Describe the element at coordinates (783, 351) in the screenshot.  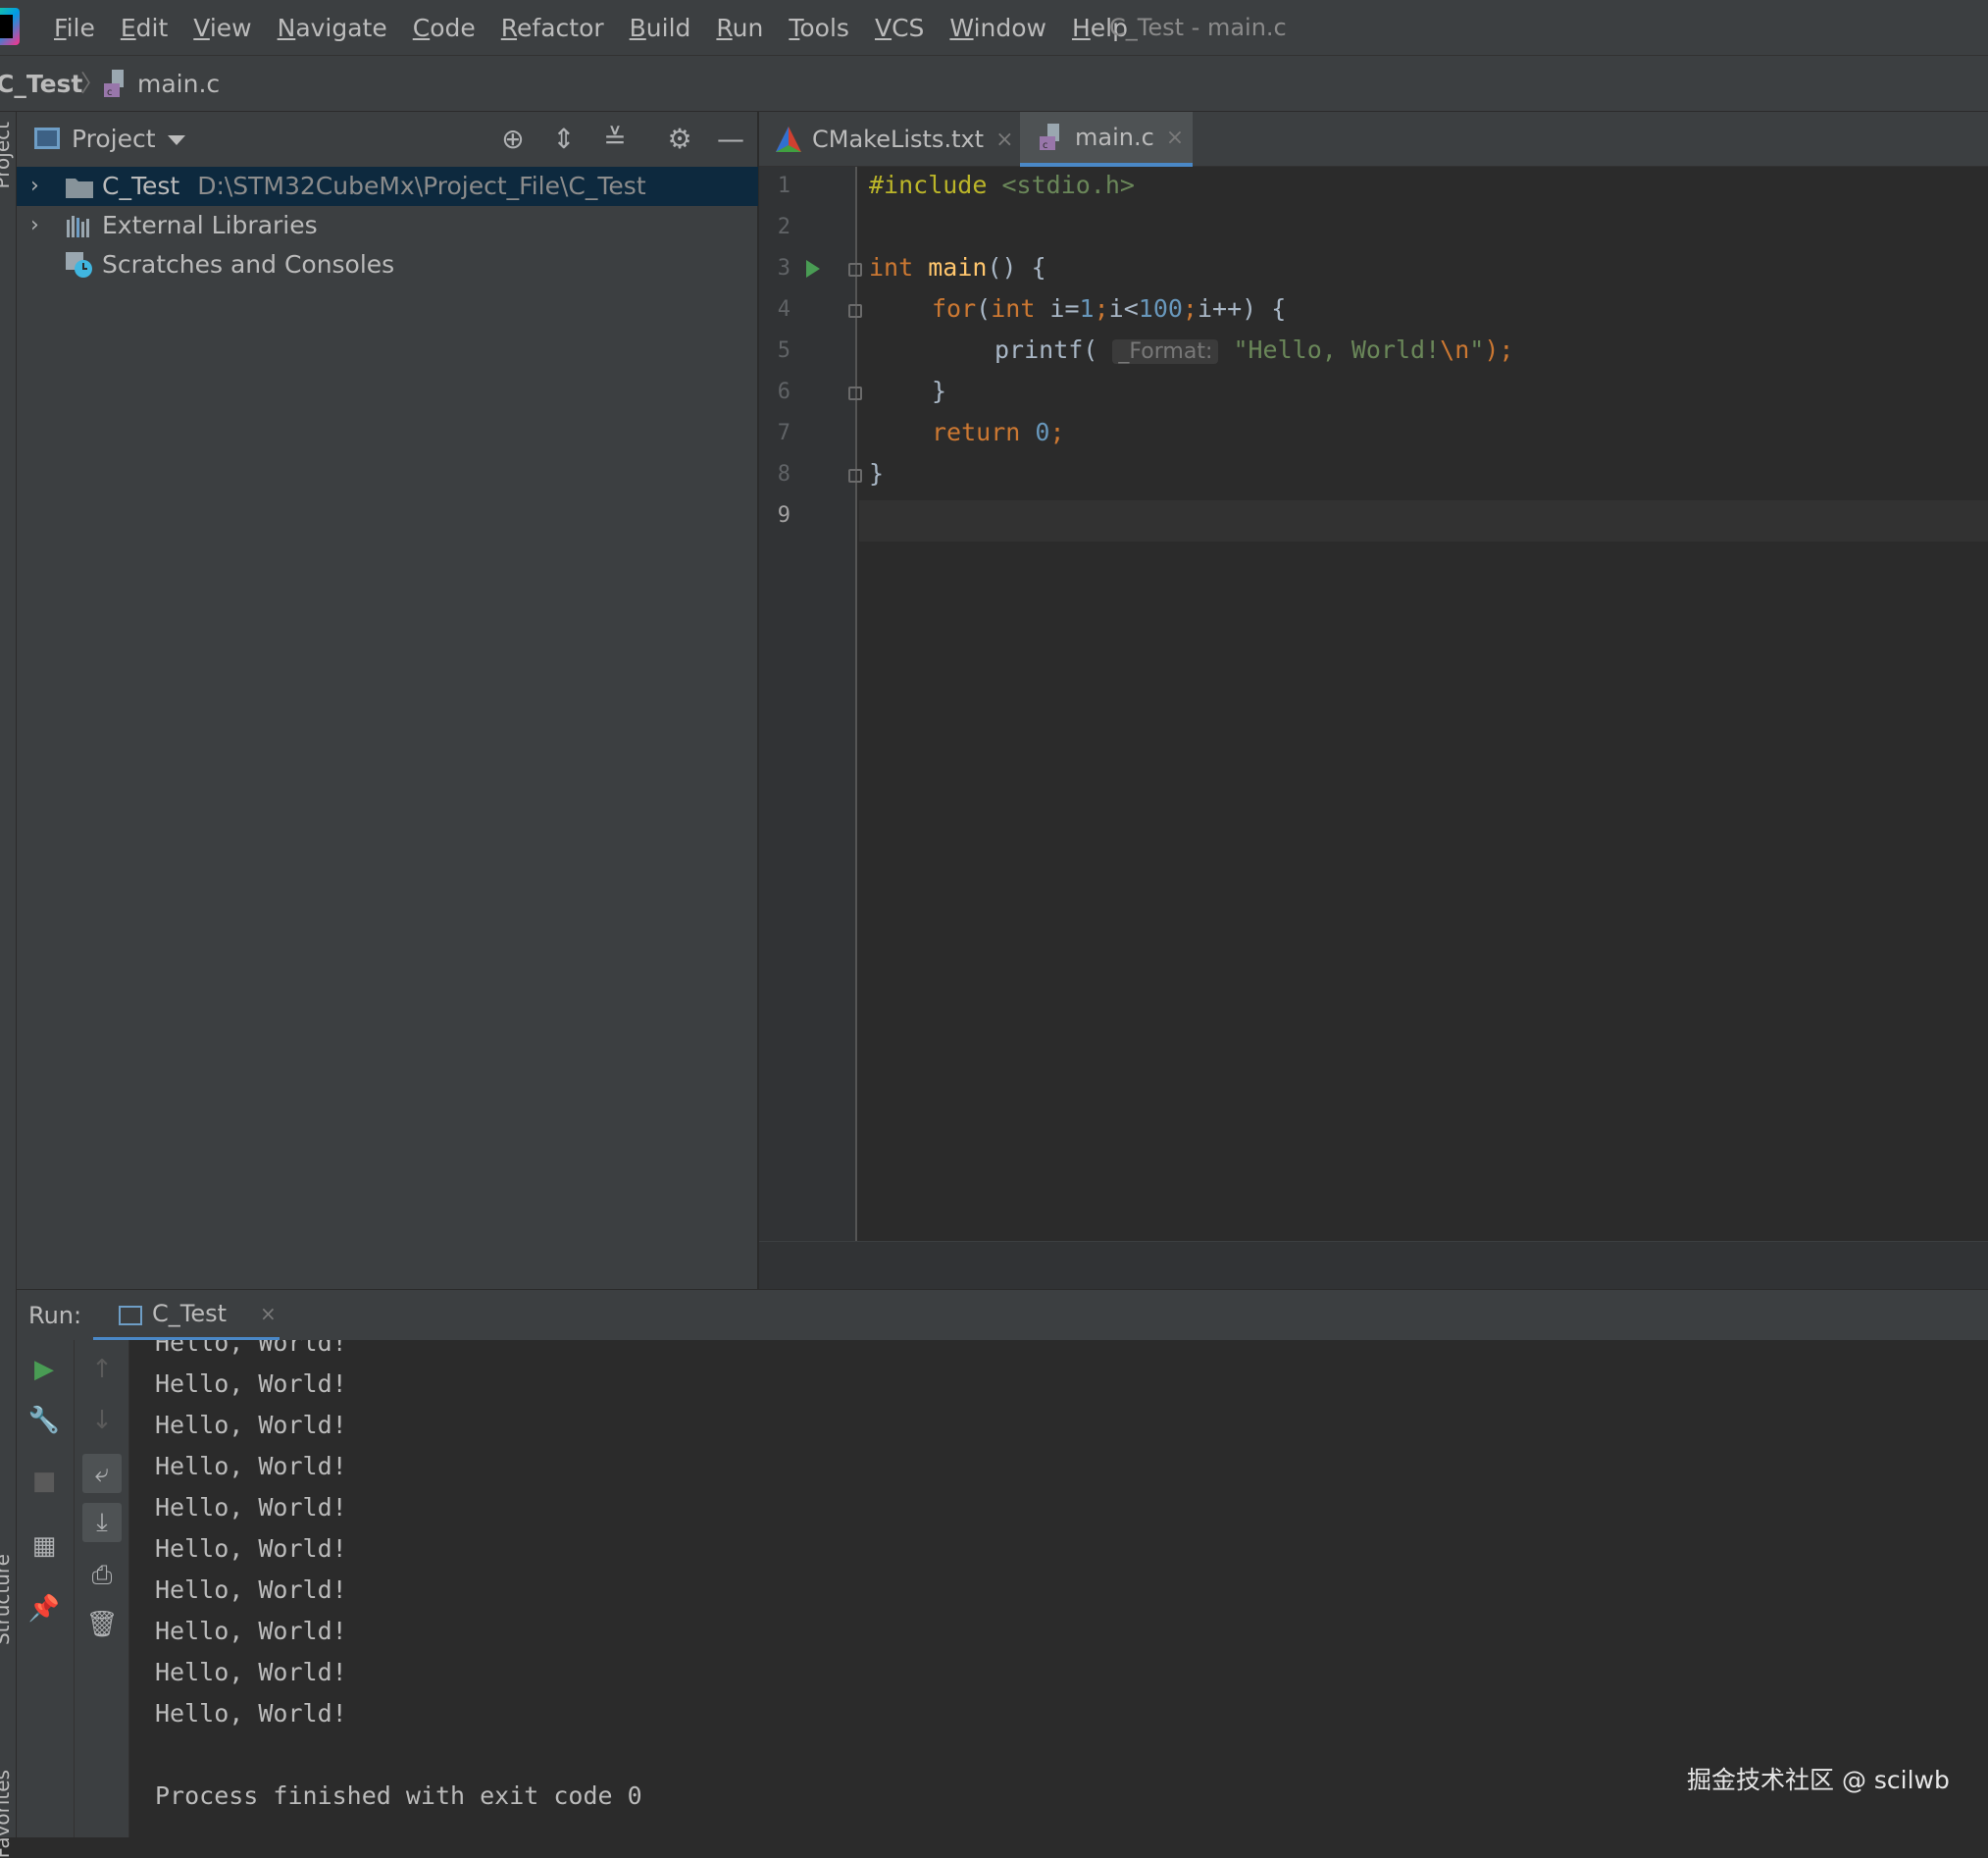
I see `line-number: 5` at that location.